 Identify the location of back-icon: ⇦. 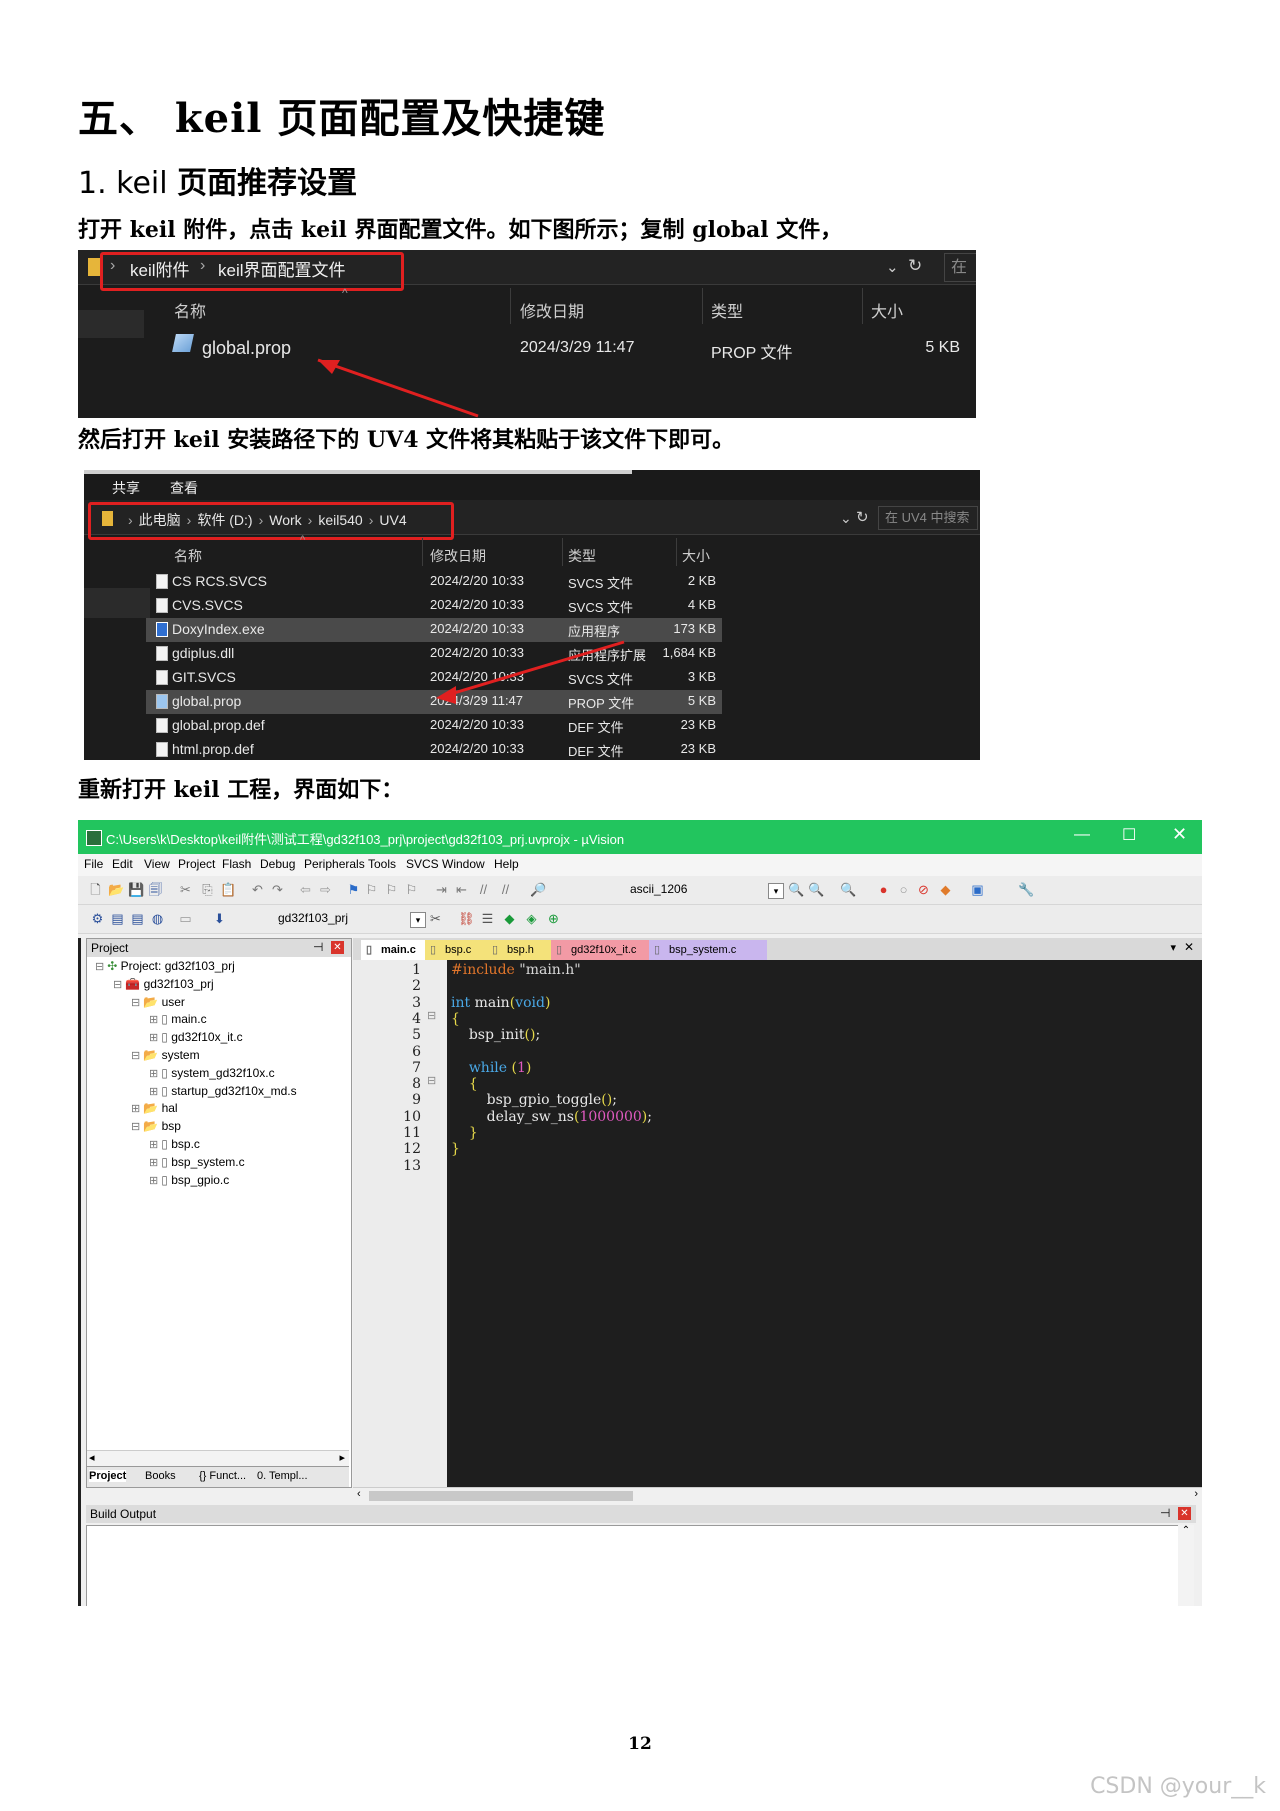
(305, 889).